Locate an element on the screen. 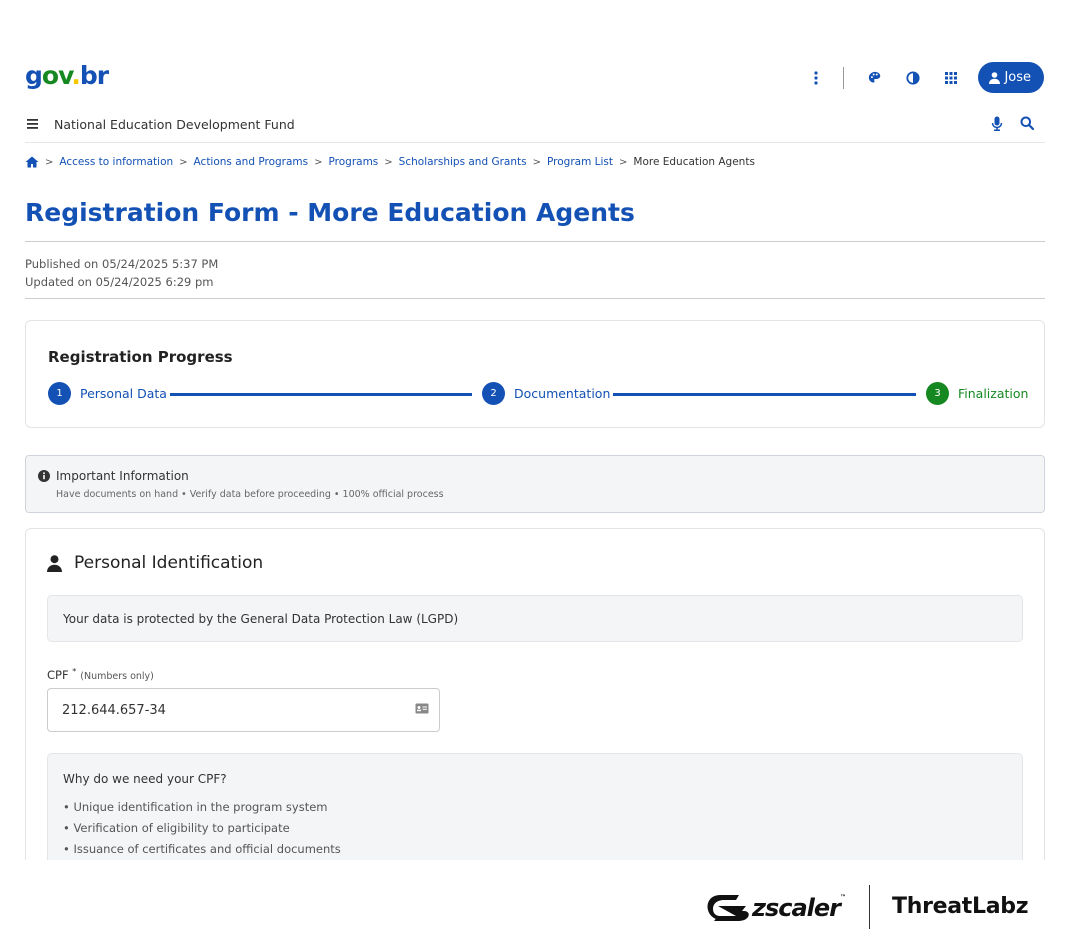  id-card-icon is located at coordinates (422, 708).